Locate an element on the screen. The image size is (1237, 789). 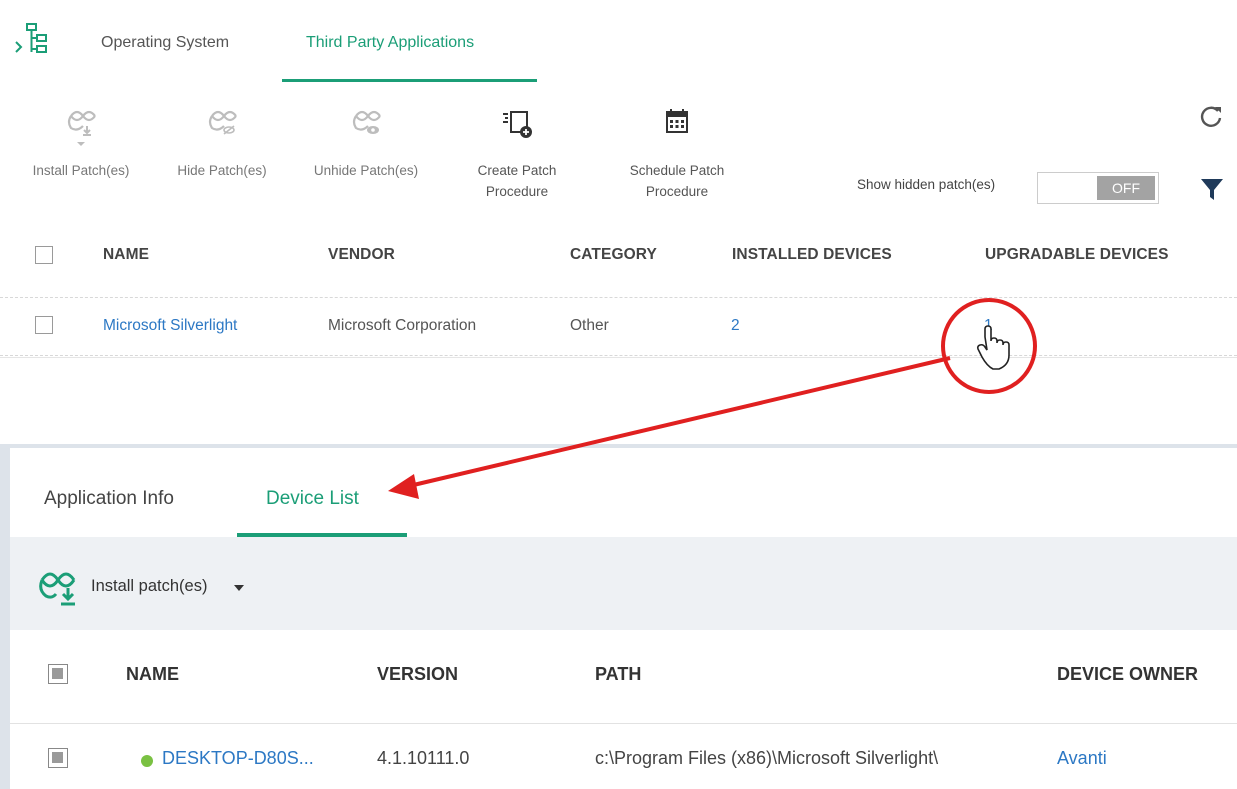
column-header-installed-devices: INSTALLED DEVICES is located at coordinates (812, 255).